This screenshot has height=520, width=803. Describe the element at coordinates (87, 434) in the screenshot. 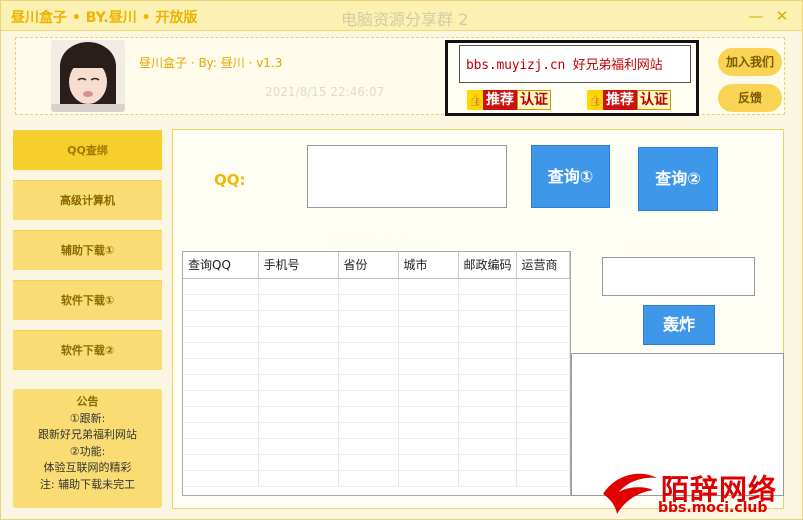

I see `notice-line: 跟新好兄弟福利网站` at that location.